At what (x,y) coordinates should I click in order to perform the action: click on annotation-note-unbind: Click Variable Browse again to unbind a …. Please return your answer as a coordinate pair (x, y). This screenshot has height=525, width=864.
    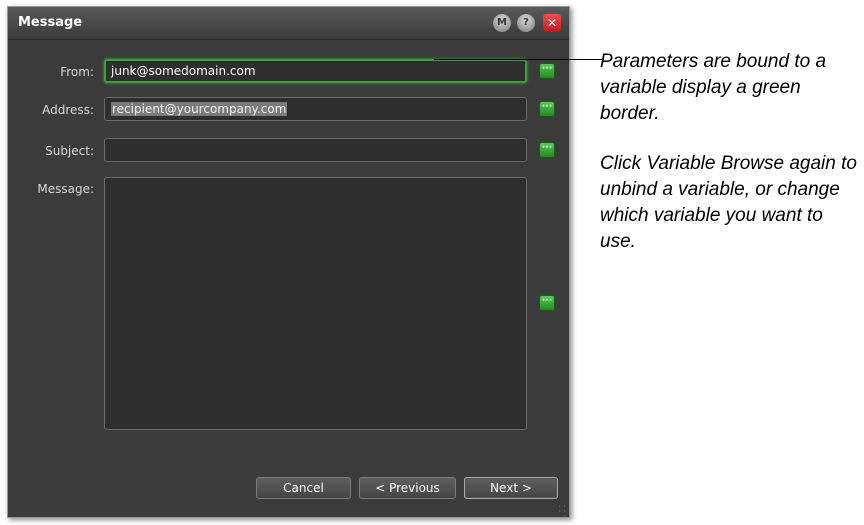
    Looking at the image, I should click on (728, 202).